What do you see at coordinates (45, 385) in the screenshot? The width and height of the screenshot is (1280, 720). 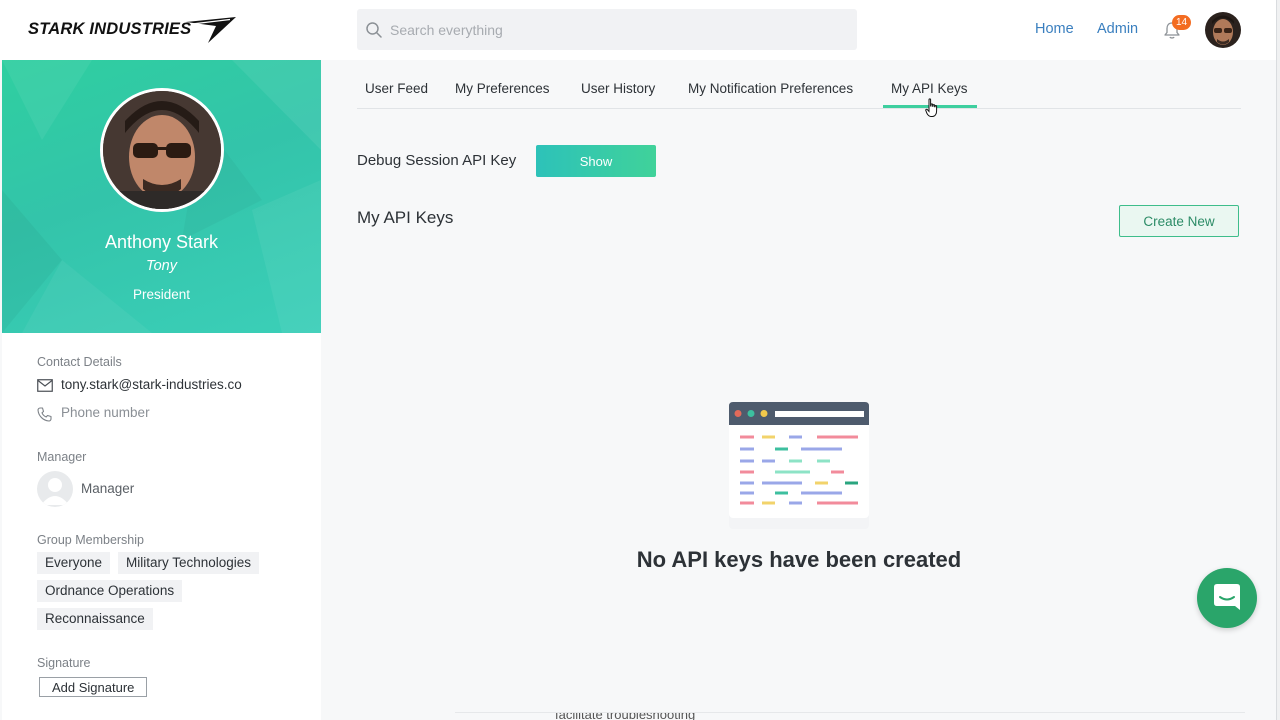 I see `mail-icon` at bounding box center [45, 385].